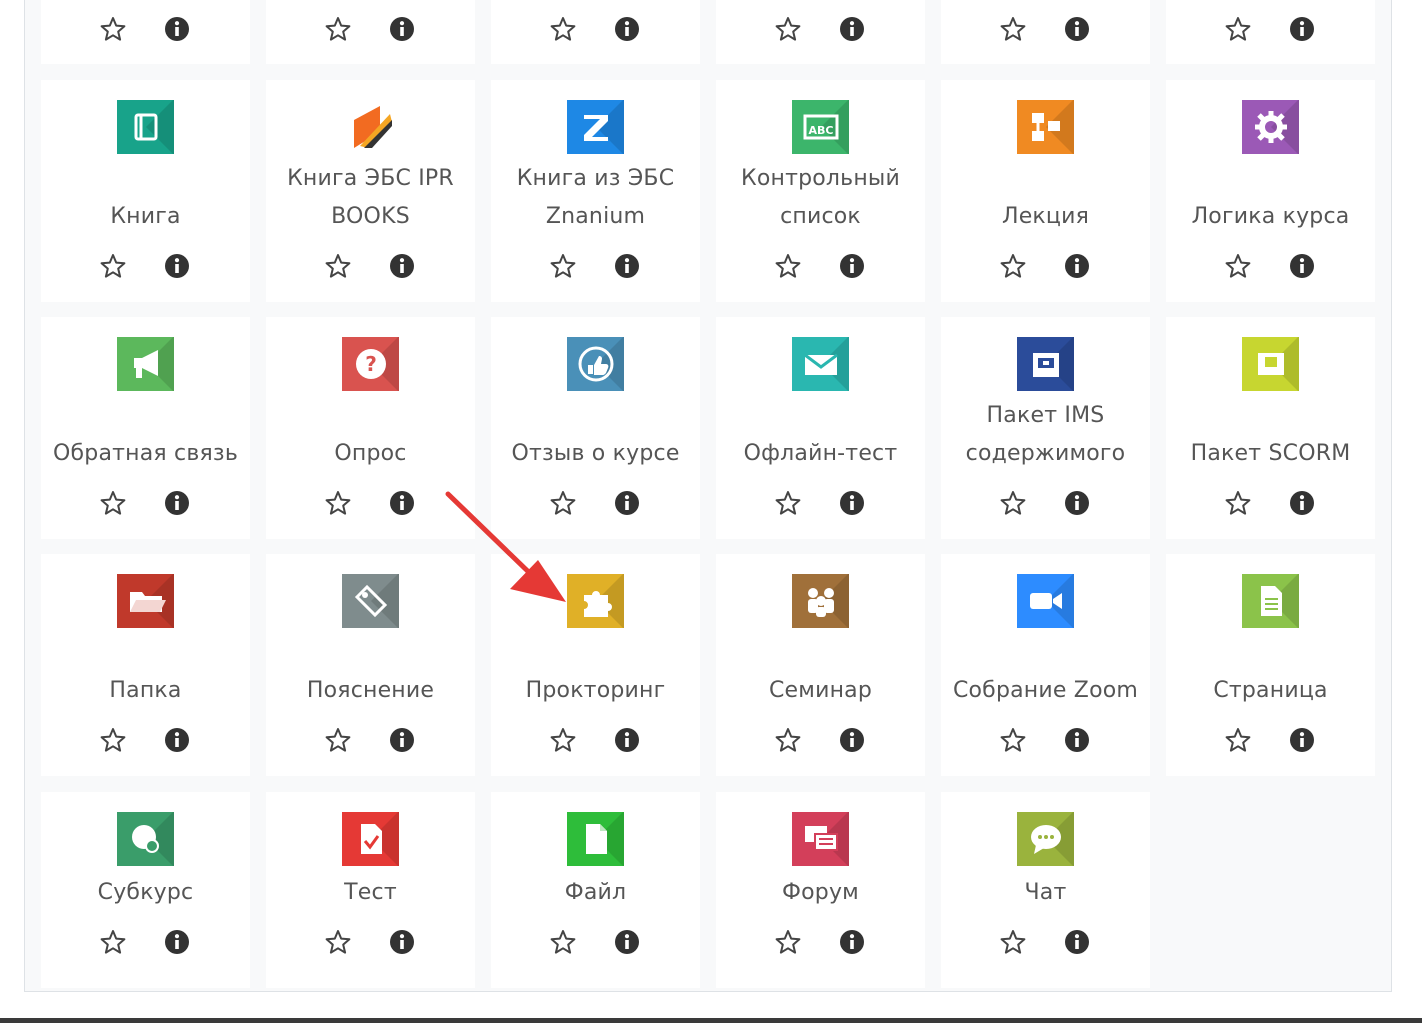 The image size is (1422, 1023). I want to click on activity-tile: ABC Контрольный список, so click(820, 191).